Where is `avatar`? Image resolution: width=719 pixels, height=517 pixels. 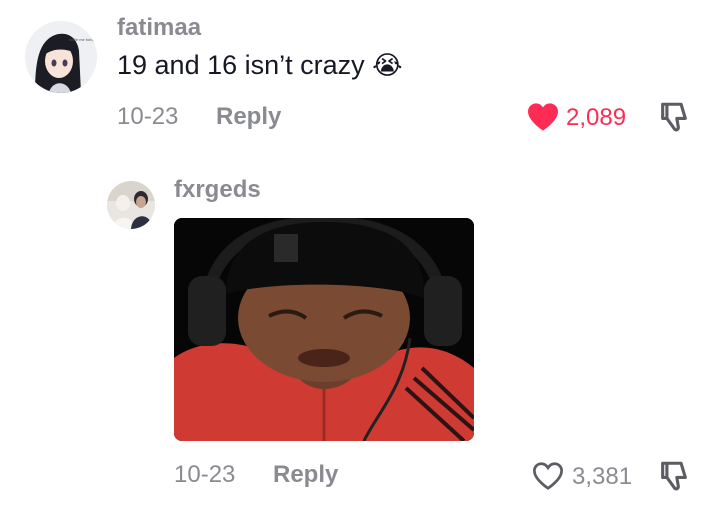 avatar is located at coordinates (131, 205).